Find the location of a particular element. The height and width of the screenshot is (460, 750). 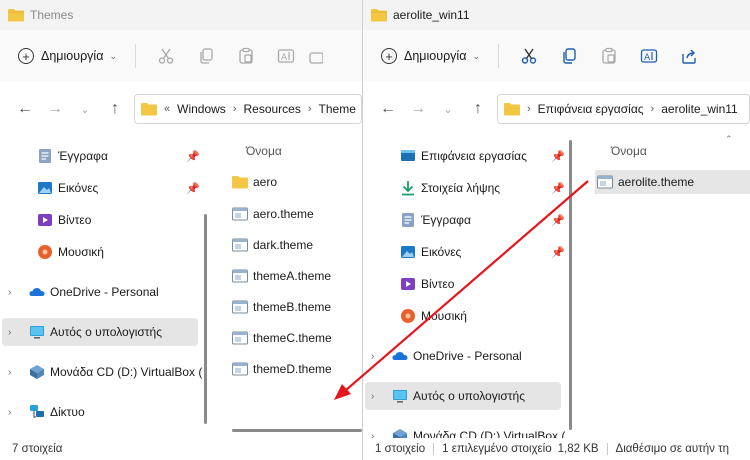

share-icon is located at coordinates (689, 56).